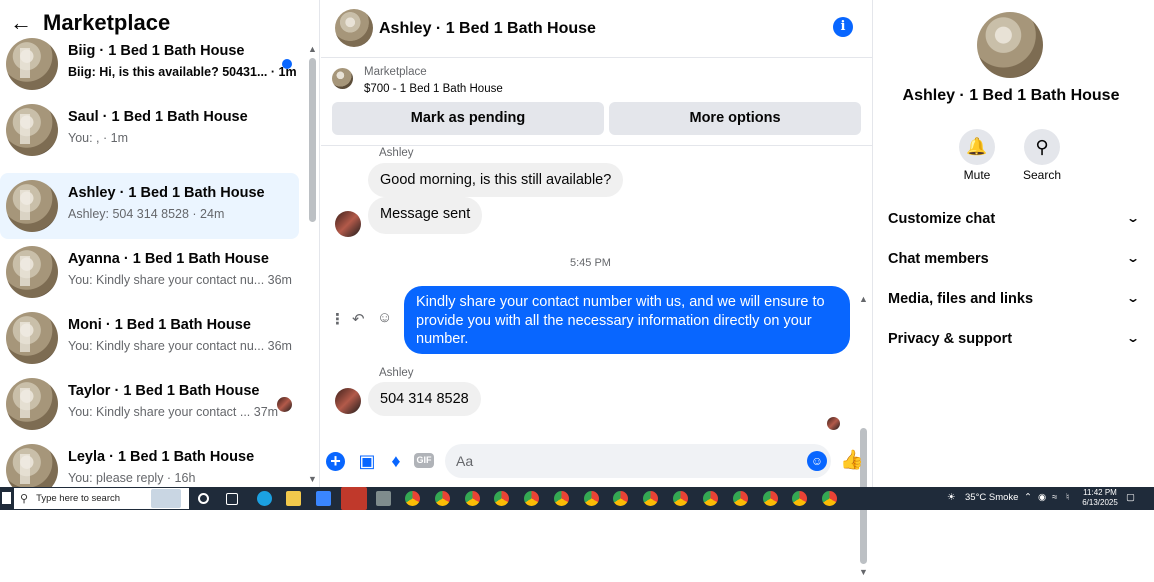  I want to click on conversation-title: Biig · 1 Bed 1 Bath House, so click(156, 51).